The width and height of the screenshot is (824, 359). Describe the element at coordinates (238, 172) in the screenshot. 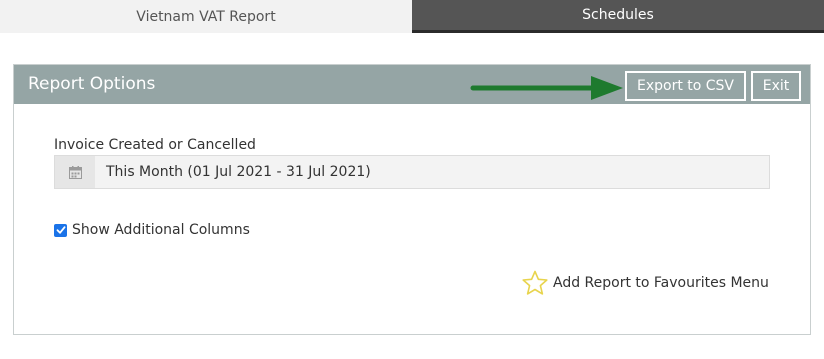

I see `date-range-value: This Month (01 Jul 2021 - 31 Jul 2021)` at that location.